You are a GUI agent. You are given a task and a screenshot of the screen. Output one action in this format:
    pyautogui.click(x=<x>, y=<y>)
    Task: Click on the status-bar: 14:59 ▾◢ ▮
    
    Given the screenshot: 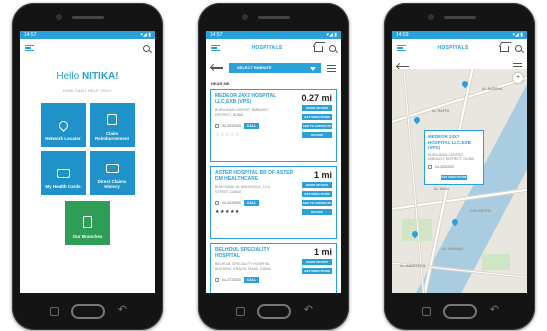 What is the action you would take?
    pyautogui.click(x=459, y=35)
    